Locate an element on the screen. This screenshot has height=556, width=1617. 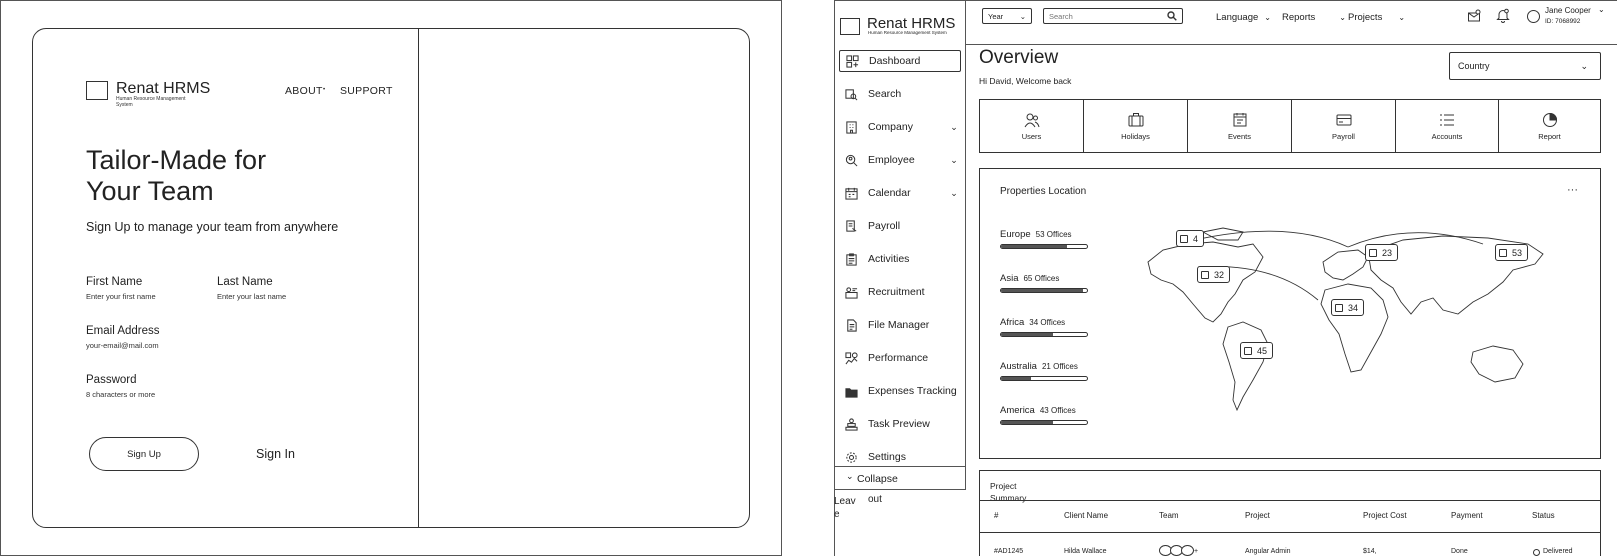
list-icon is located at coordinates (1447, 119).